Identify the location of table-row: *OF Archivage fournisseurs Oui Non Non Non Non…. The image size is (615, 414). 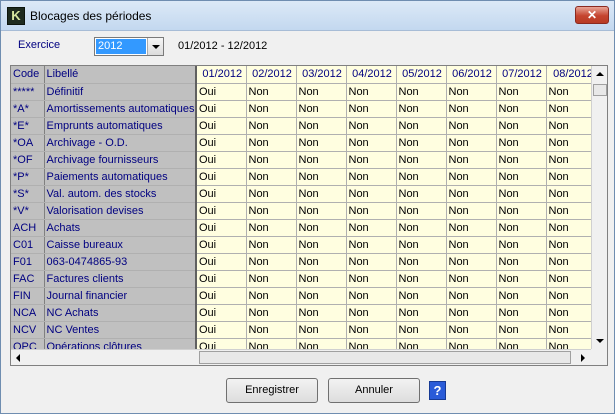
(305, 160).